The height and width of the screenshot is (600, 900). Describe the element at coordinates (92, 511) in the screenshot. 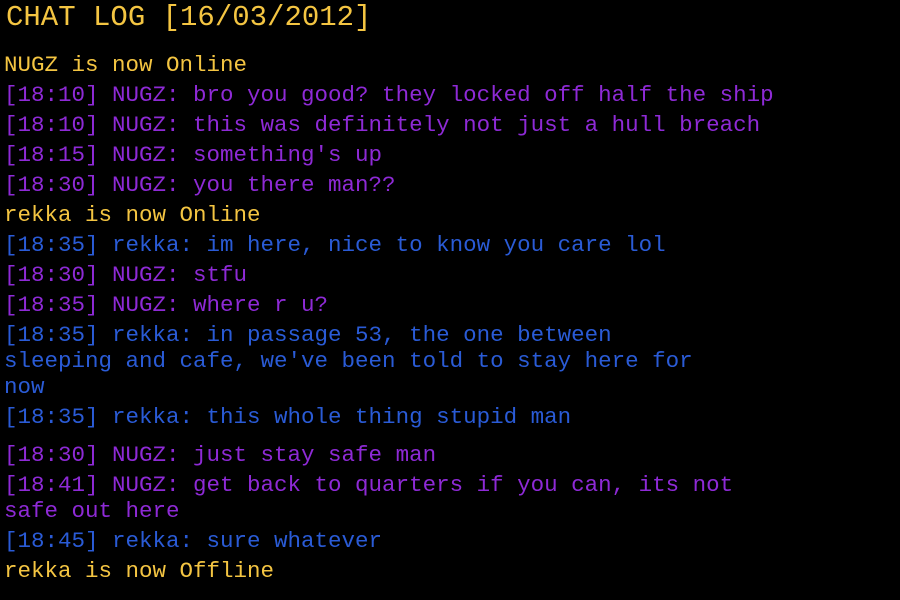

I see `chat-message-nugz-continued: safe out here` at that location.